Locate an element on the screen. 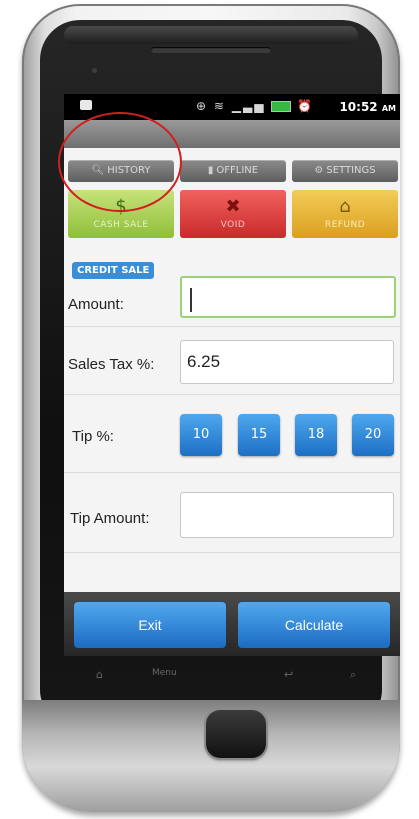 This screenshot has height=819, width=419. home-key-icon: ⌂ is located at coordinates (99, 674).